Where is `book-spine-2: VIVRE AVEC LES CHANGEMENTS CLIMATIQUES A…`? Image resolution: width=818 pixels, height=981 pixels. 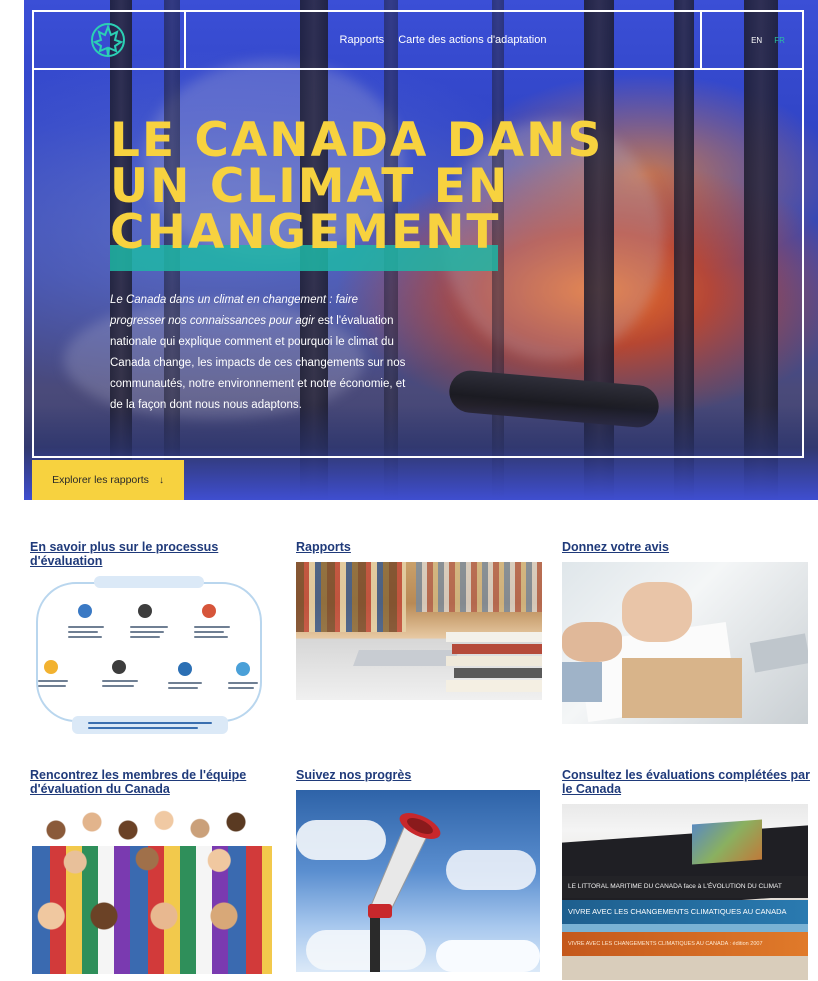 book-spine-2: VIVRE AVEC LES CHANGEMENTS CLIMATIQUES A… is located at coordinates (685, 912).